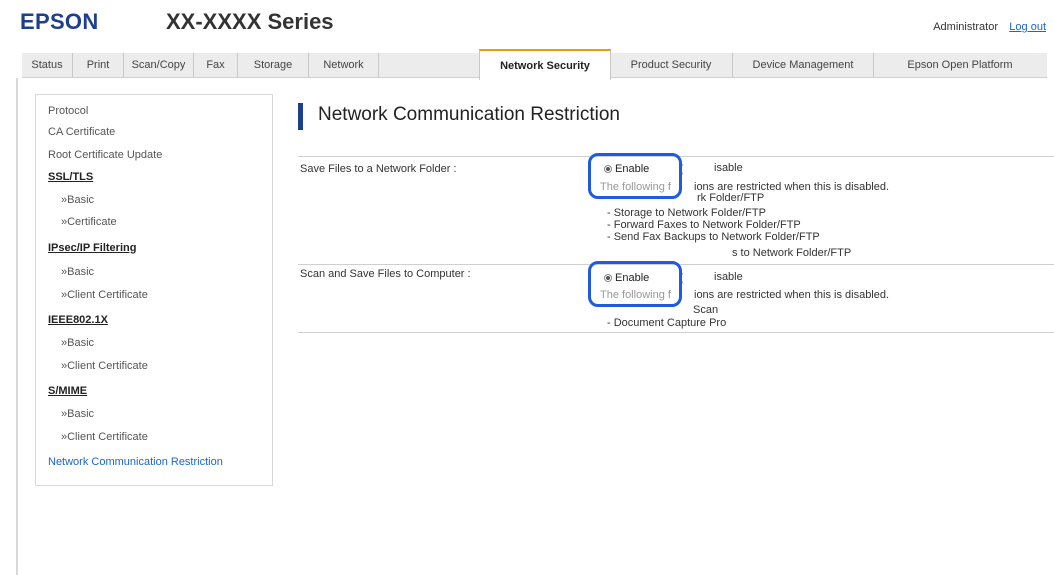  Describe the element at coordinates (104, 437) in the screenshot. I see `sidebar-item-smime-client-certificate: »Client Certificate` at that location.